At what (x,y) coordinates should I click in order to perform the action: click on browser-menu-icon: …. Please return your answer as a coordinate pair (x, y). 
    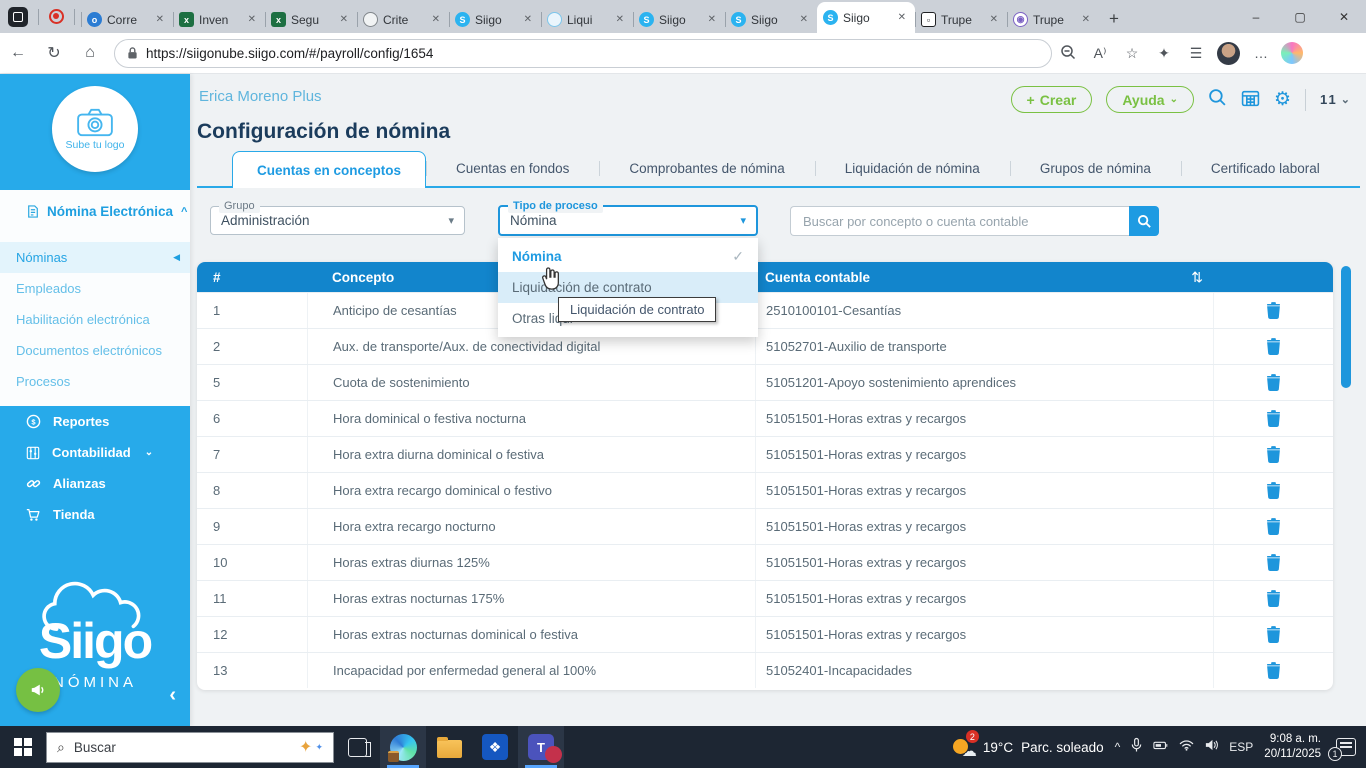
    Looking at the image, I should click on (1261, 53).